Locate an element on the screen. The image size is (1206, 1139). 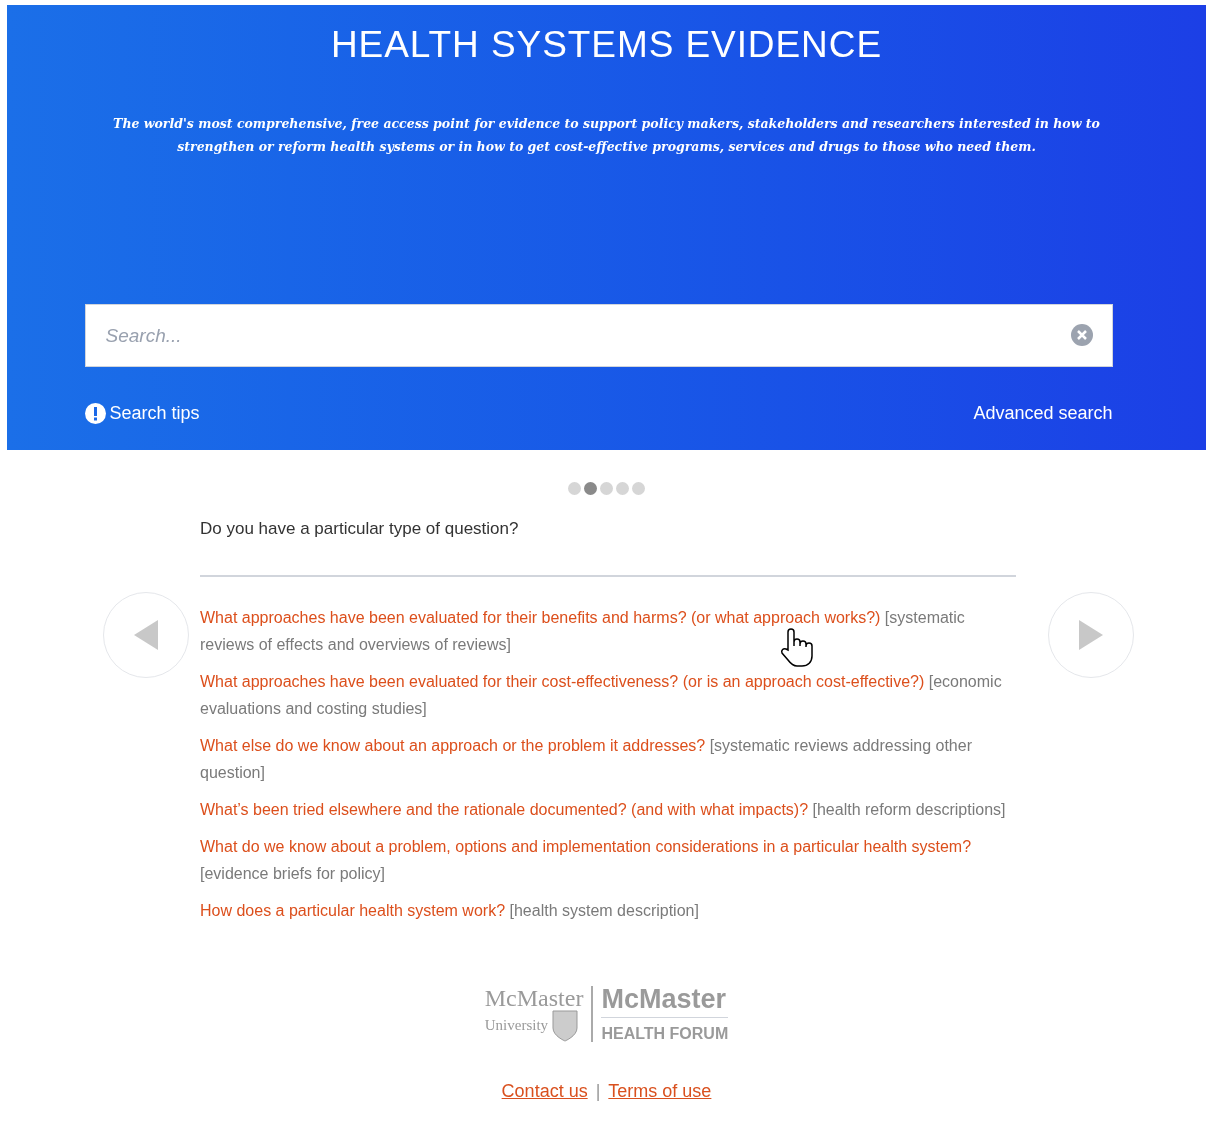
site-title: HEALTH SYSTEMS EVIDENCE is located at coordinates (606, 44).